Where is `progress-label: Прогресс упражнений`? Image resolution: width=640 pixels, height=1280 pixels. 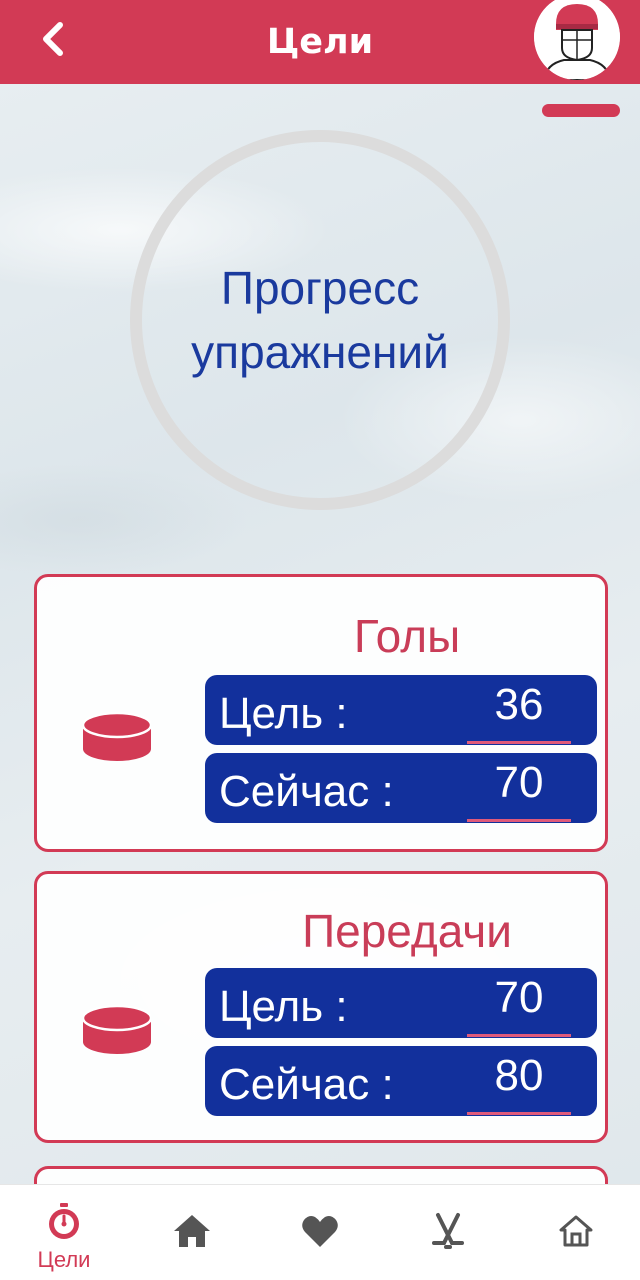 progress-label: Прогресс упражнений is located at coordinates (320, 320).